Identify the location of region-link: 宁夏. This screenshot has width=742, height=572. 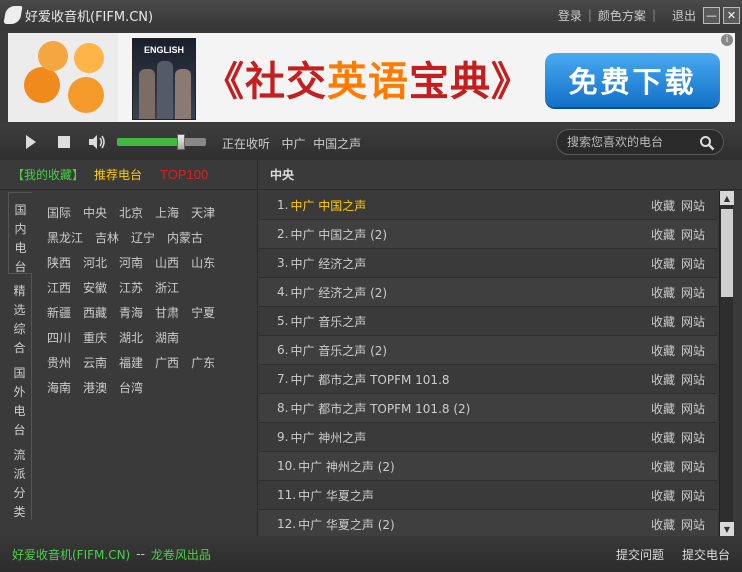
(203, 316).